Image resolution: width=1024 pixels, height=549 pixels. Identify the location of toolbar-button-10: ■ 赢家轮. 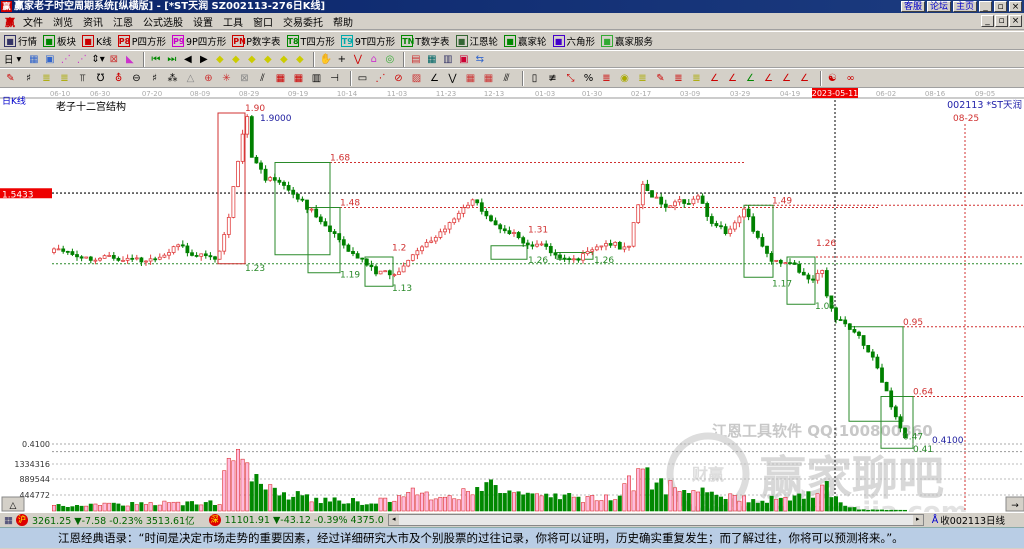
(525, 41).